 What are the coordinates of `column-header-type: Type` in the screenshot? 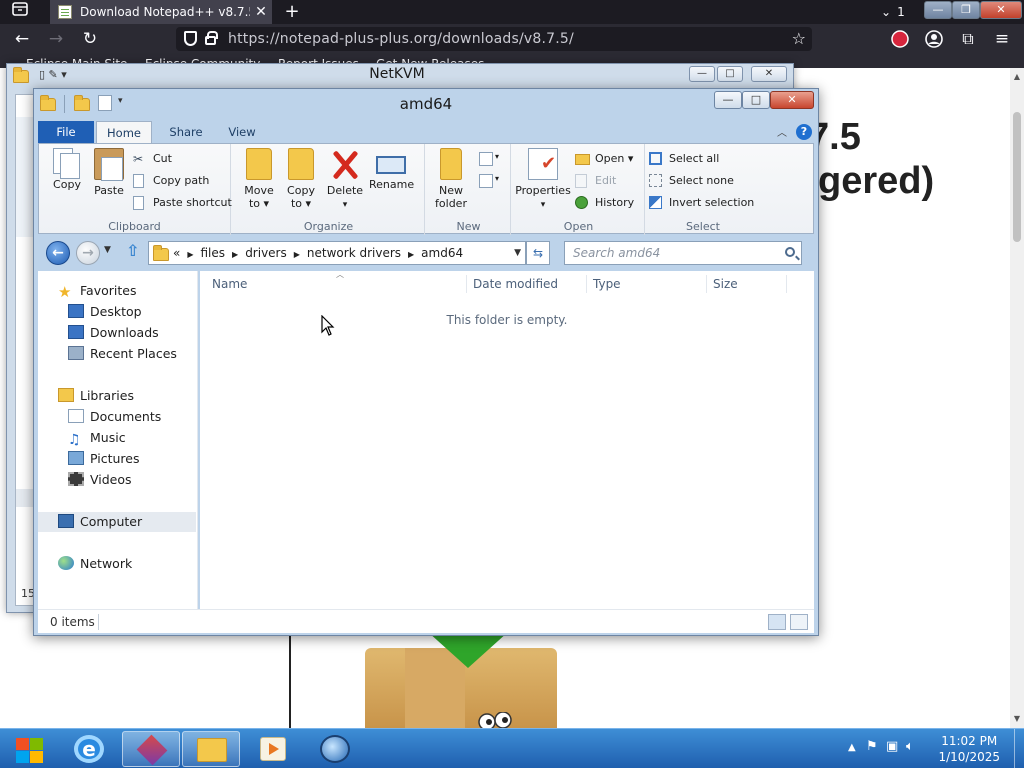 It's located at (607, 284).